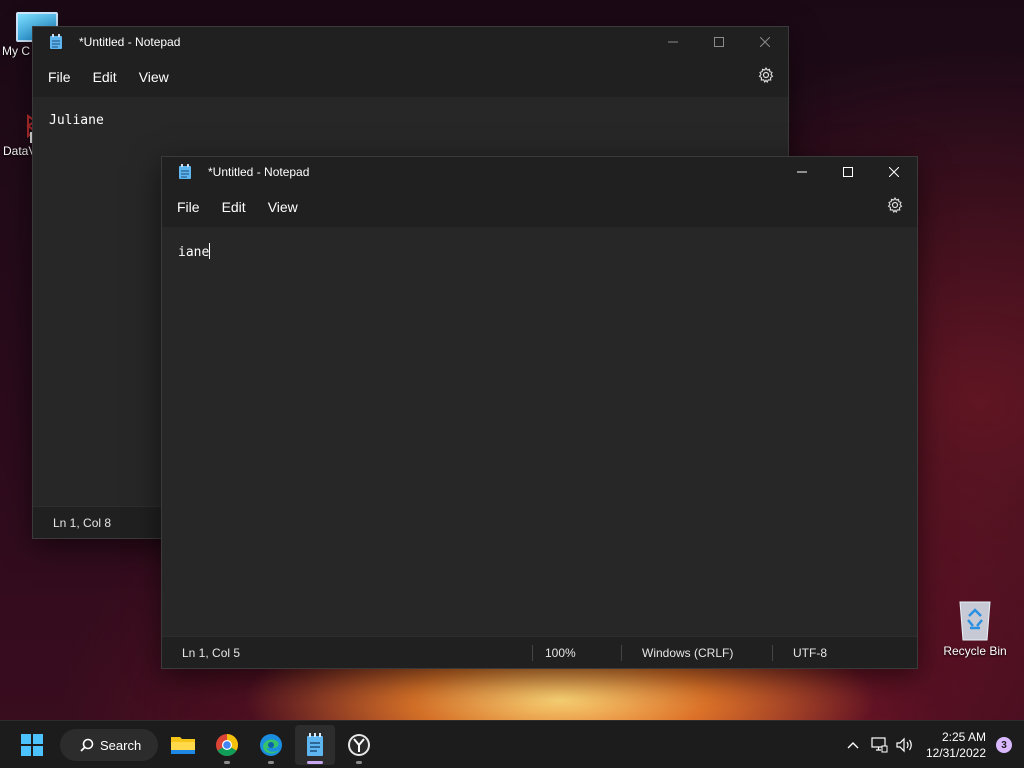 This screenshot has height=768, width=1024. What do you see at coordinates (121, 745) in the screenshot?
I see `search-label: Search` at bounding box center [121, 745].